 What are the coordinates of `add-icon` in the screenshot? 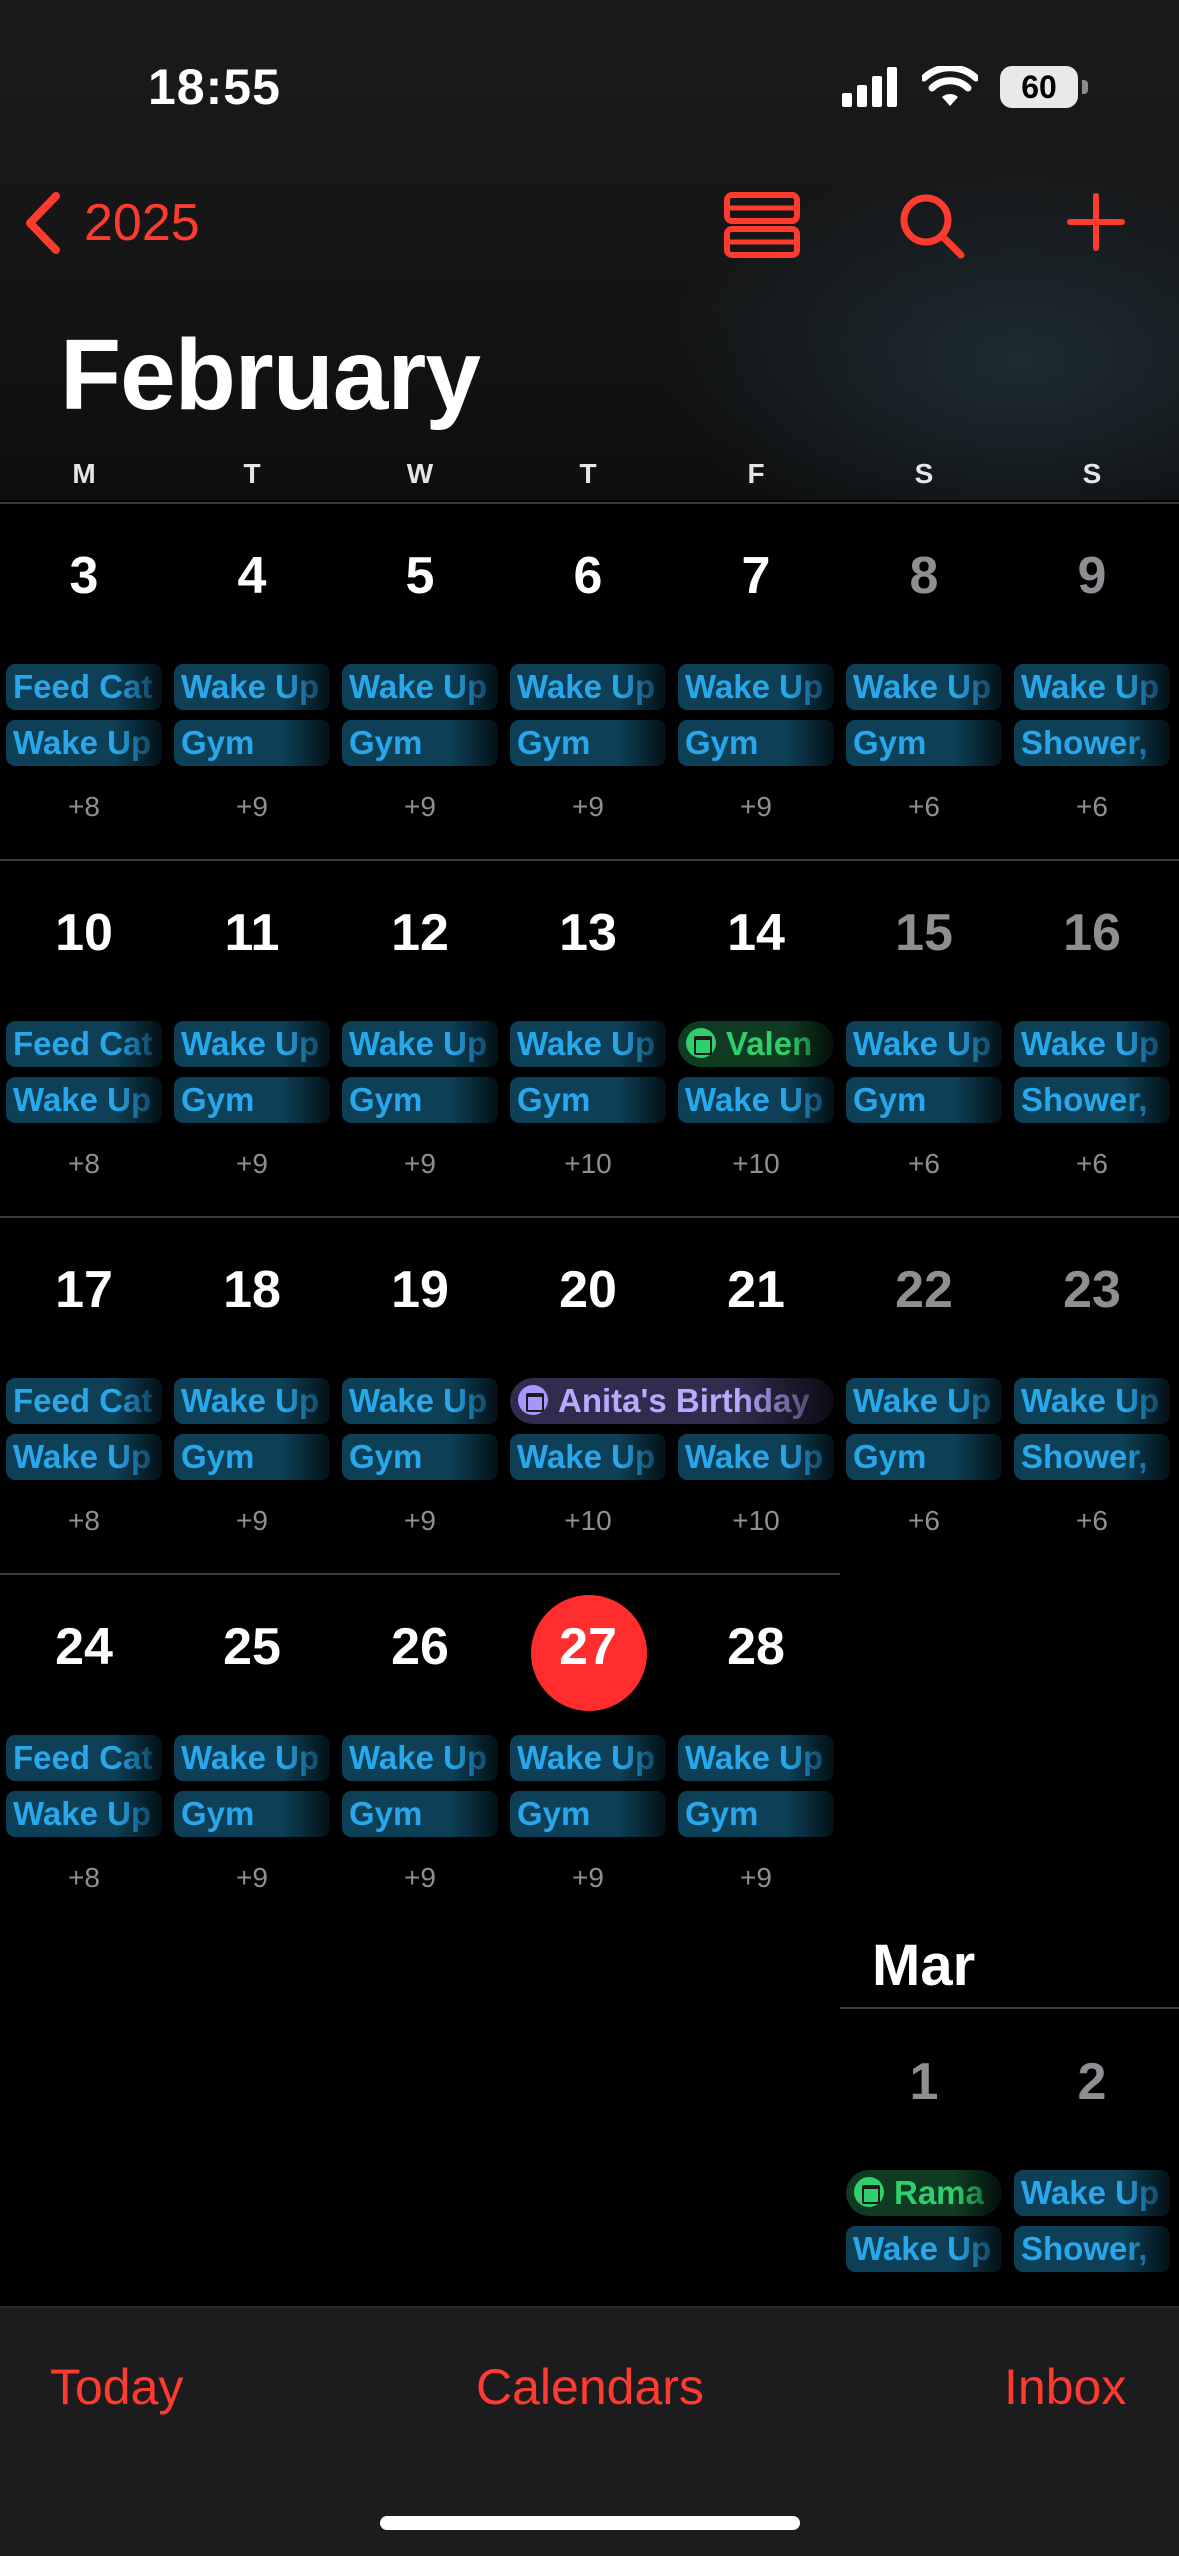 It's located at (1096, 222).